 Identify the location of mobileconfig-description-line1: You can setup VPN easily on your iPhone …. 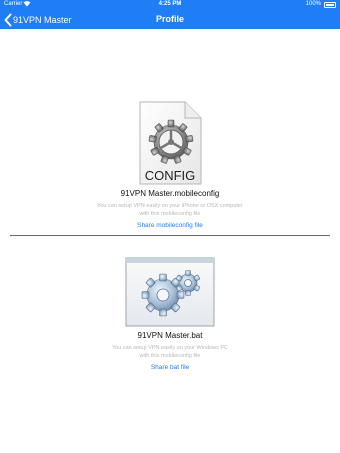
(170, 206).